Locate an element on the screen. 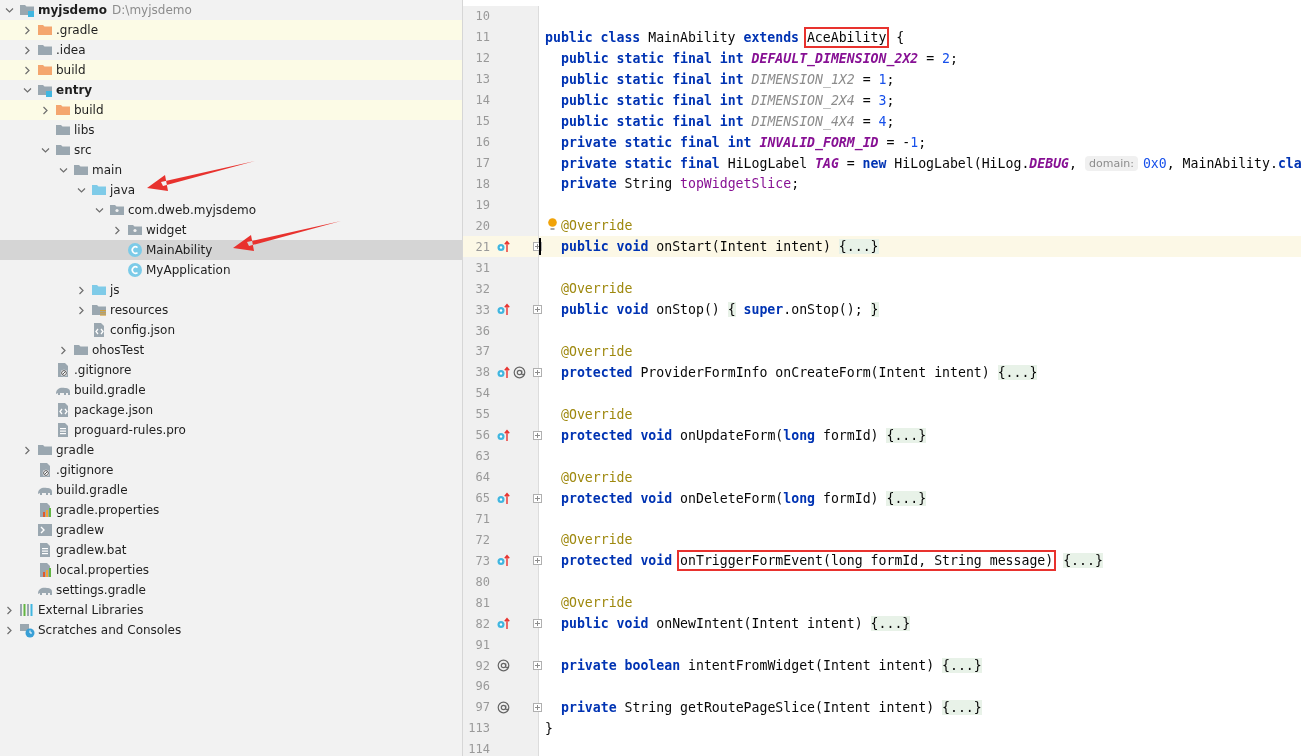 This screenshot has height=756, width=1301. code-text: 0x0 is located at coordinates (1154, 163).